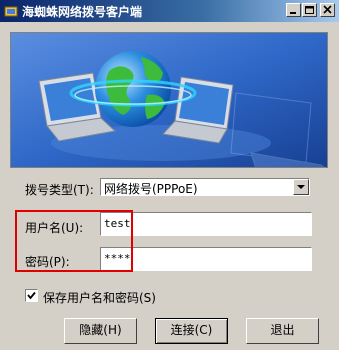 Image resolution: width=339 pixels, height=350 pixels. I want to click on hide-button: 隐藏(H), so click(100, 331).